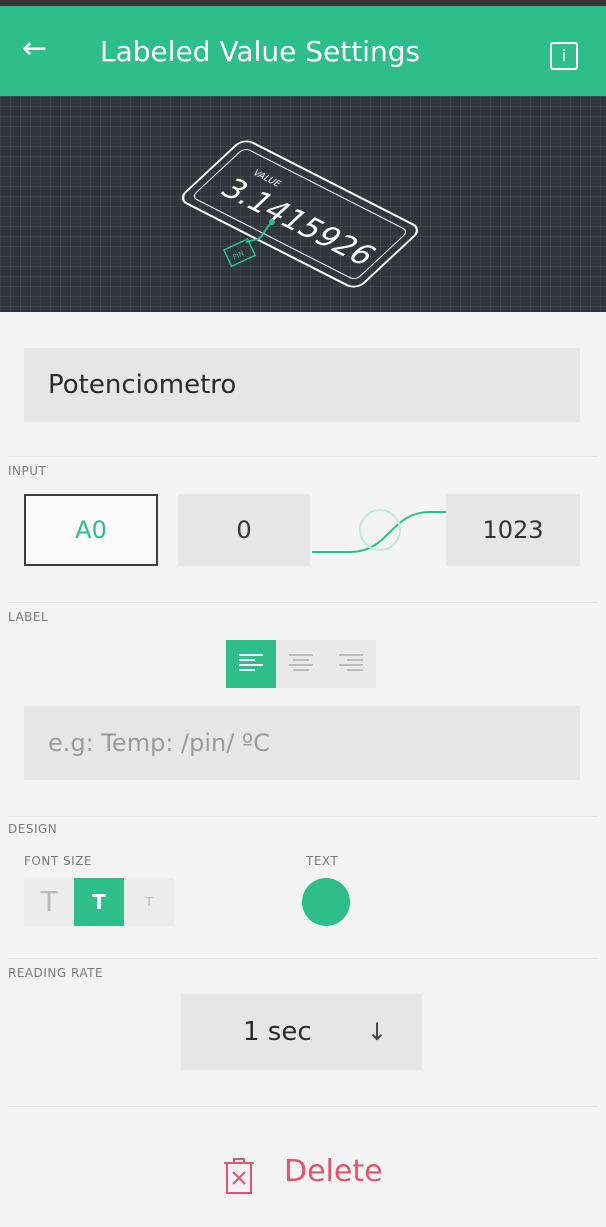  Describe the element at coordinates (326, 902) in the screenshot. I see `text-color-picker` at that location.